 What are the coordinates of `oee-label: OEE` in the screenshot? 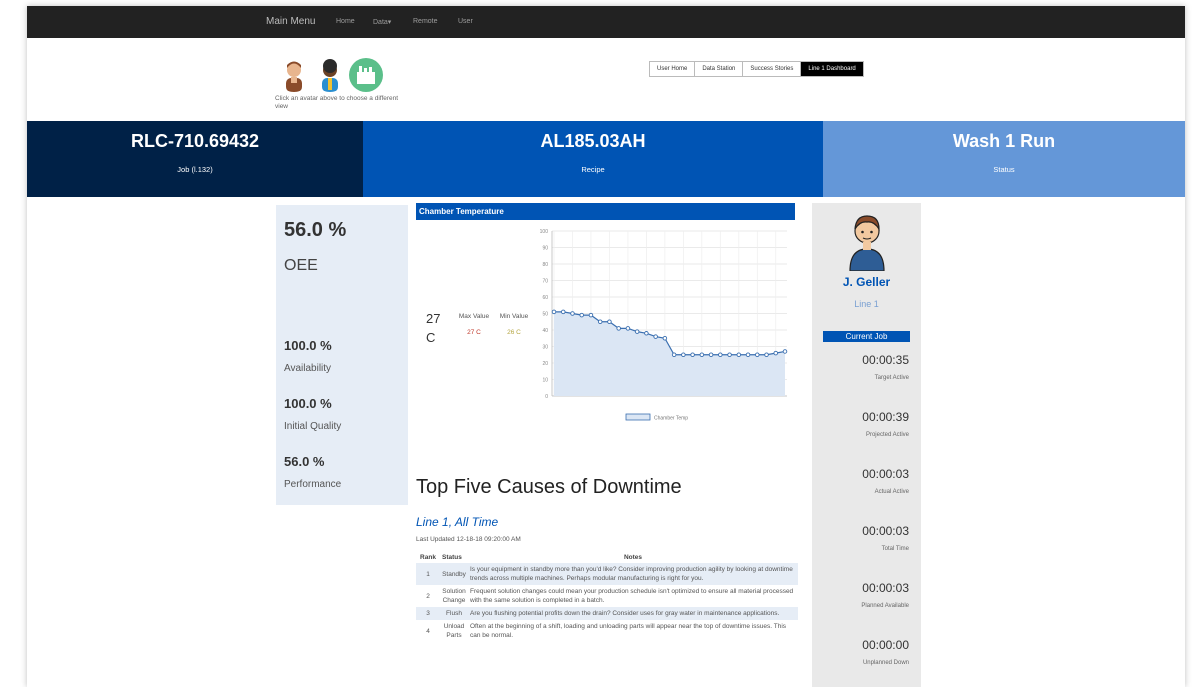 It's located at (301, 265).